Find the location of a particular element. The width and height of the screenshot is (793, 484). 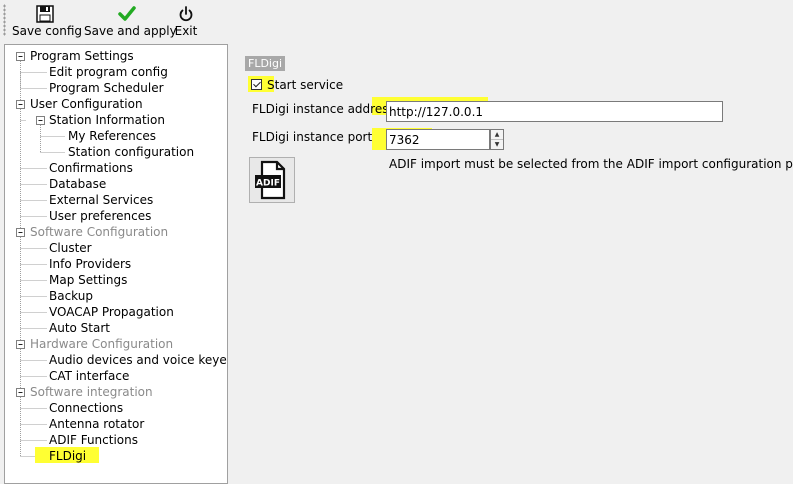

save-config-button: Save config is located at coordinates (47, 22).